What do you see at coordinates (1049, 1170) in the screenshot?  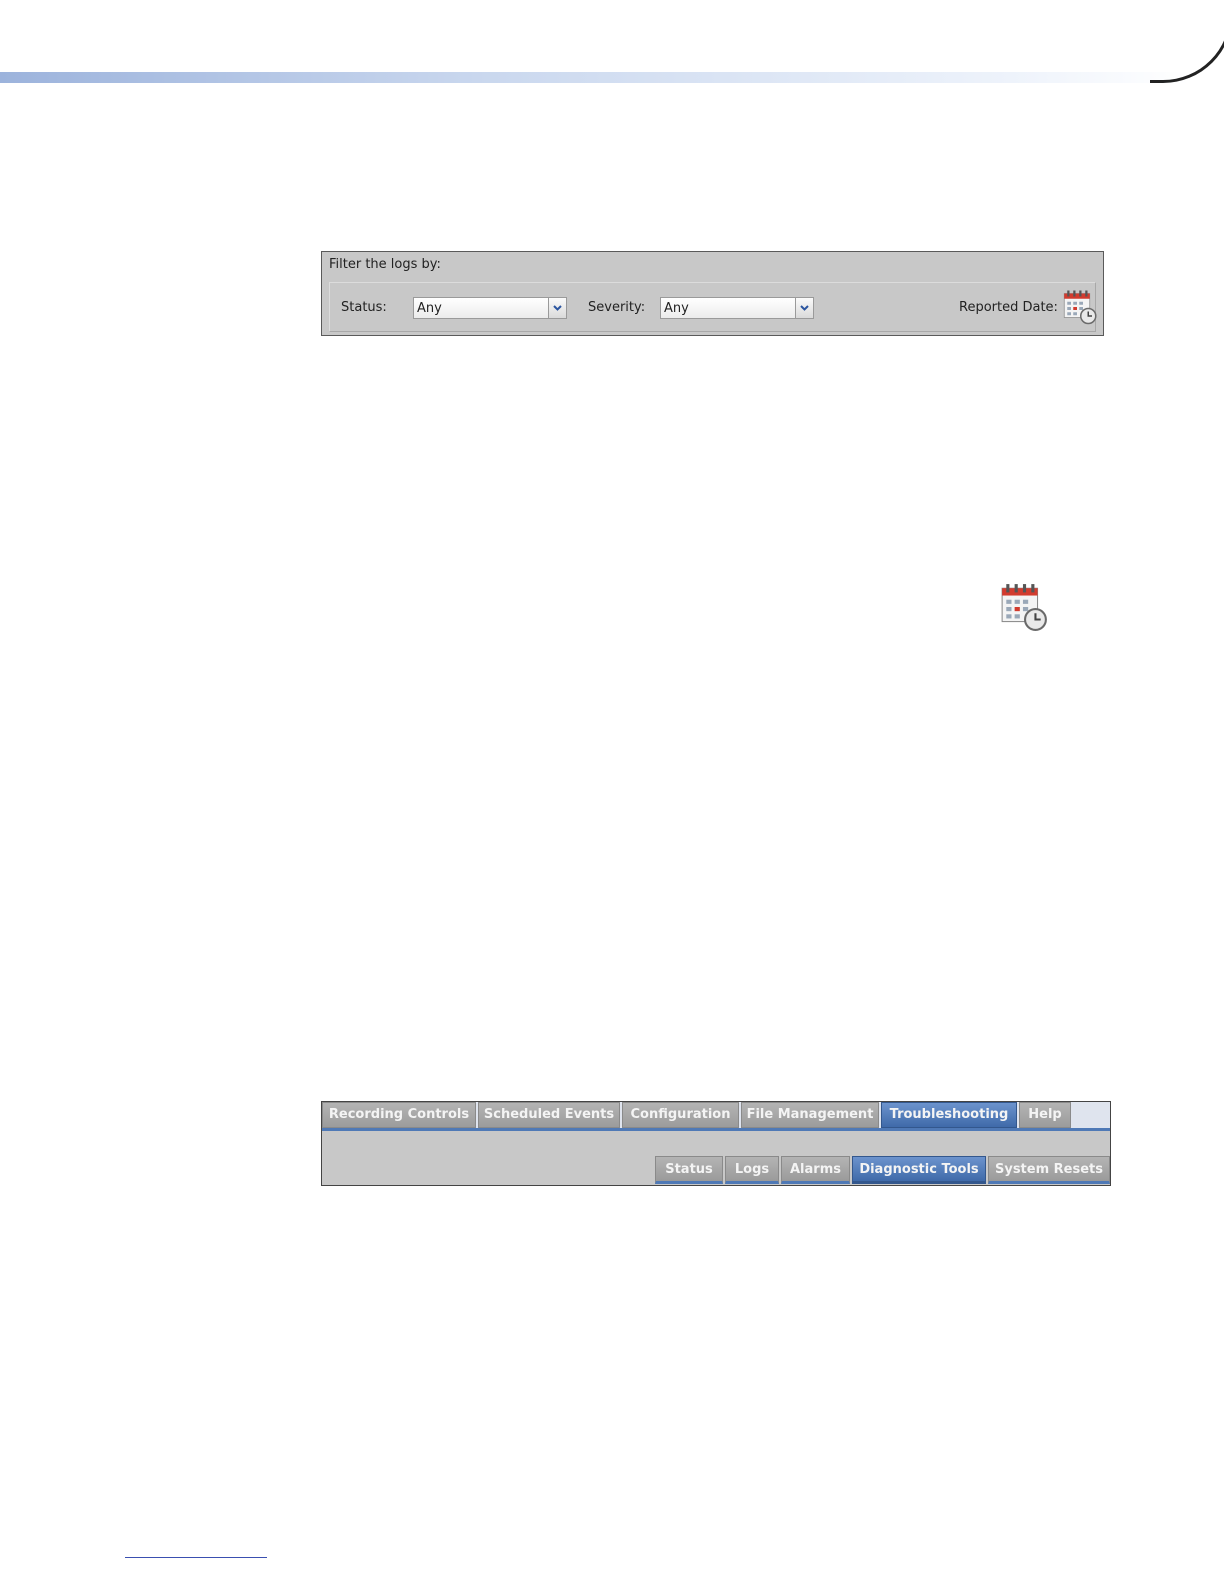 I see `subtab-system-resets: System Resets` at bounding box center [1049, 1170].